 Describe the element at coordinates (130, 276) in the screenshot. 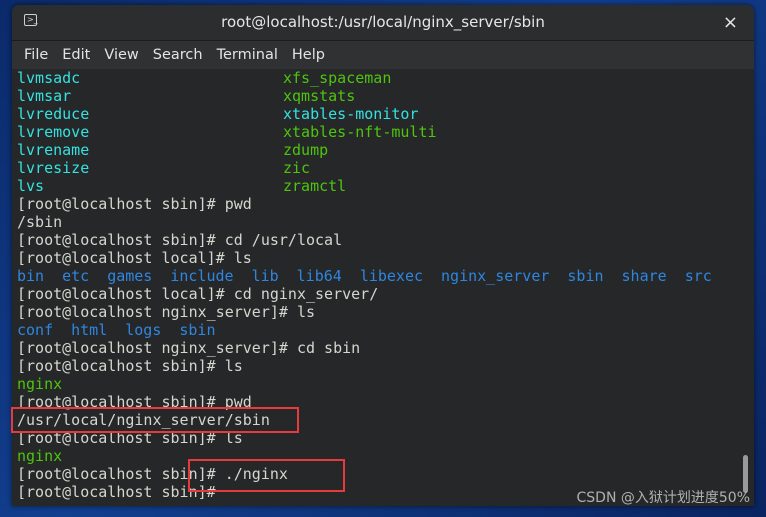

I see `dir-entry: games` at that location.